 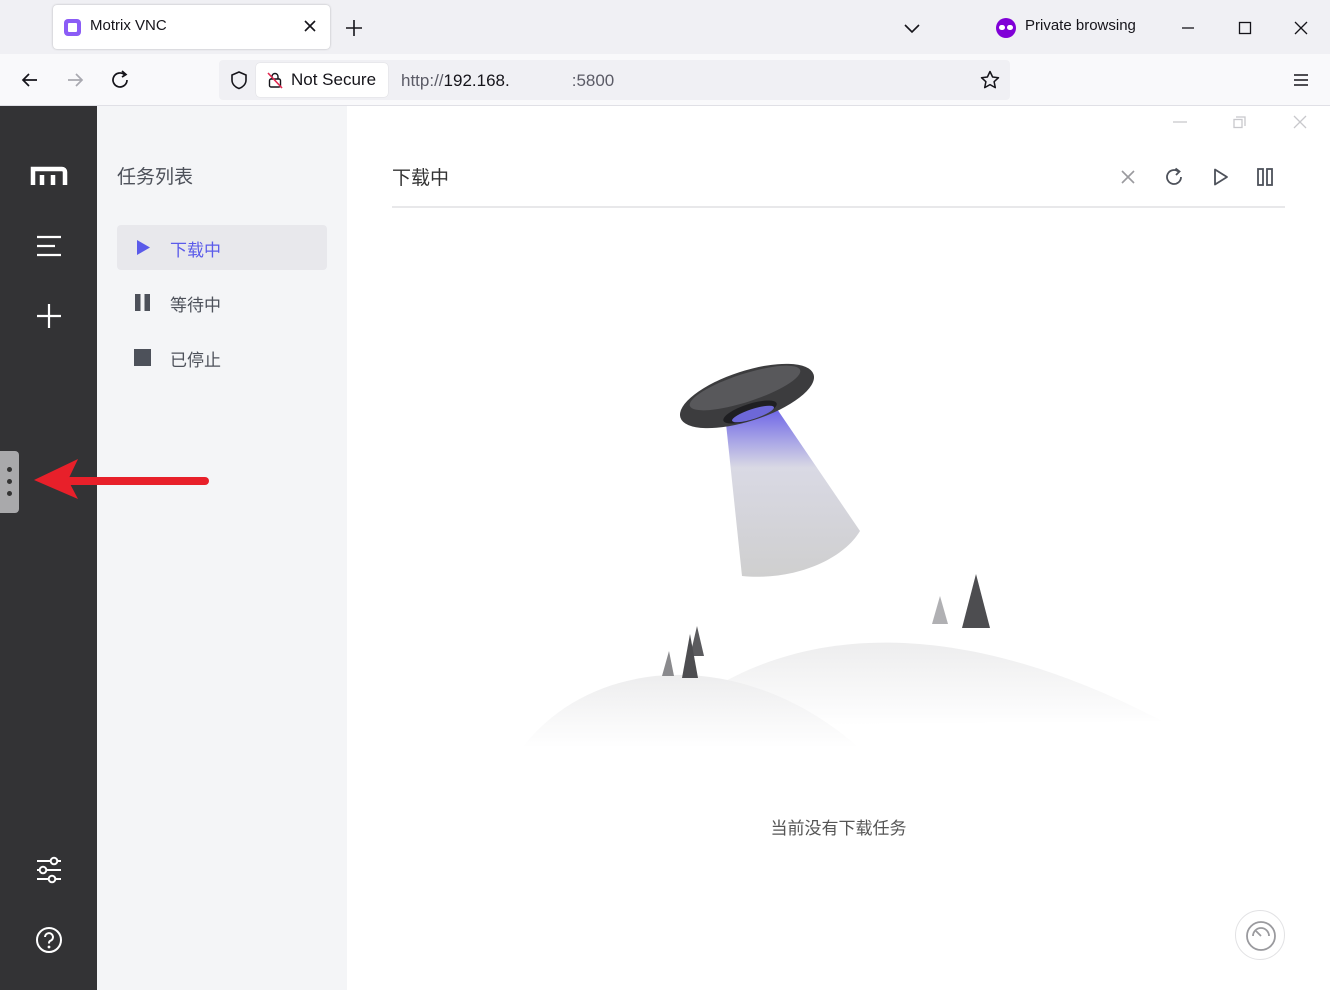 I want to click on subnav-title: 任务列表, so click(x=155, y=177).